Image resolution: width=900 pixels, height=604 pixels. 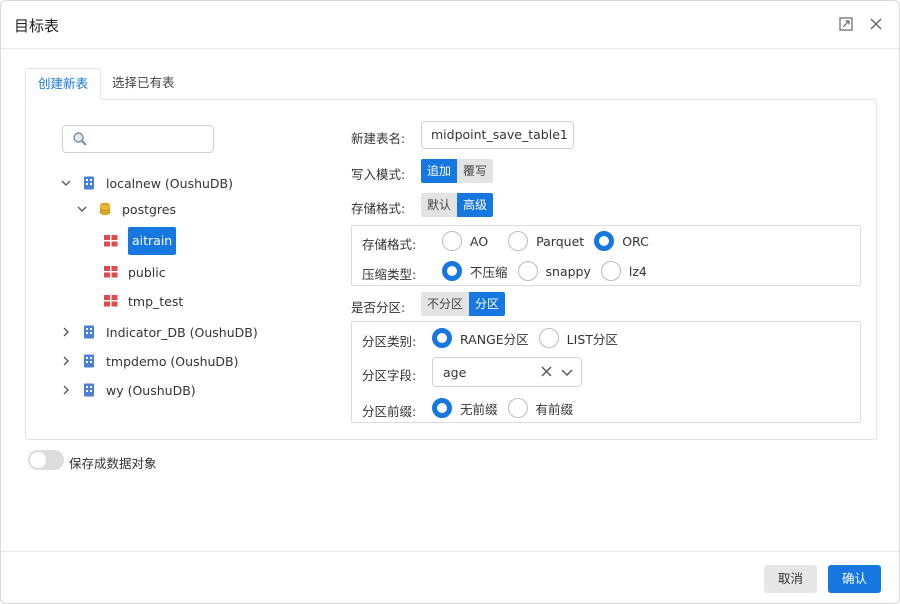 I want to click on tab-select-existing: 选择已有表, so click(x=143, y=84).